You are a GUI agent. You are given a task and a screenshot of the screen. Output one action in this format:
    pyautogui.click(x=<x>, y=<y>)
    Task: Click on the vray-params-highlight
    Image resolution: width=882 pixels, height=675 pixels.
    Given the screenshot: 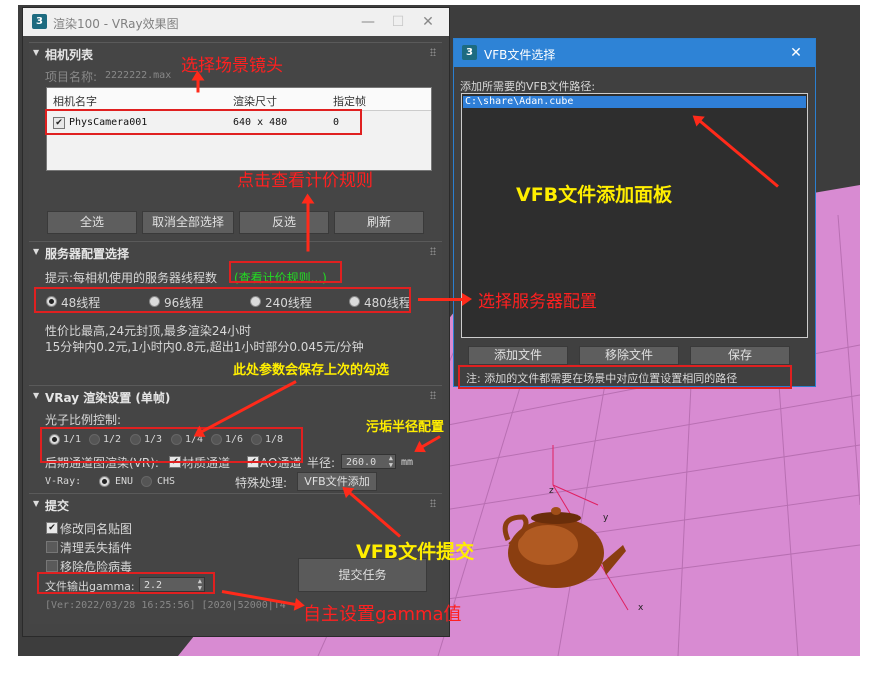 What is the action you would take?
    pyautogui.click(x=171, y=445)
    